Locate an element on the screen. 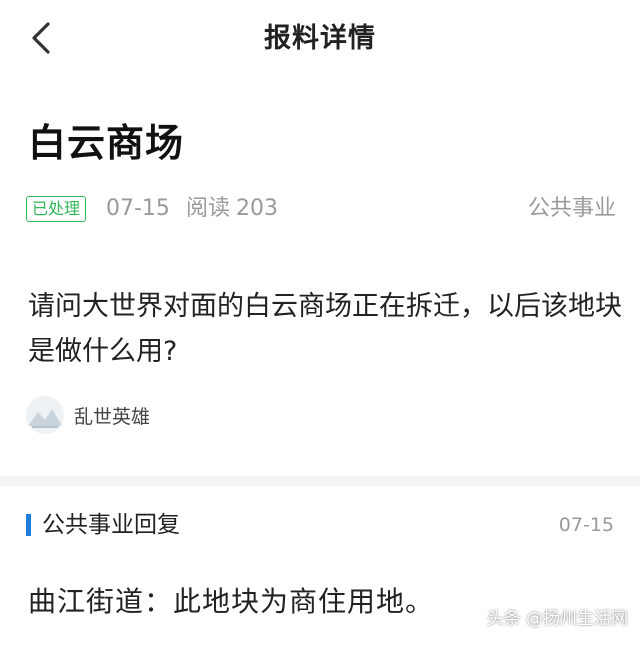 This screenshot has height=645, width=640. reply-body: 曲江街道：此地块为商住用地。 is located at coordinates (231, 601).